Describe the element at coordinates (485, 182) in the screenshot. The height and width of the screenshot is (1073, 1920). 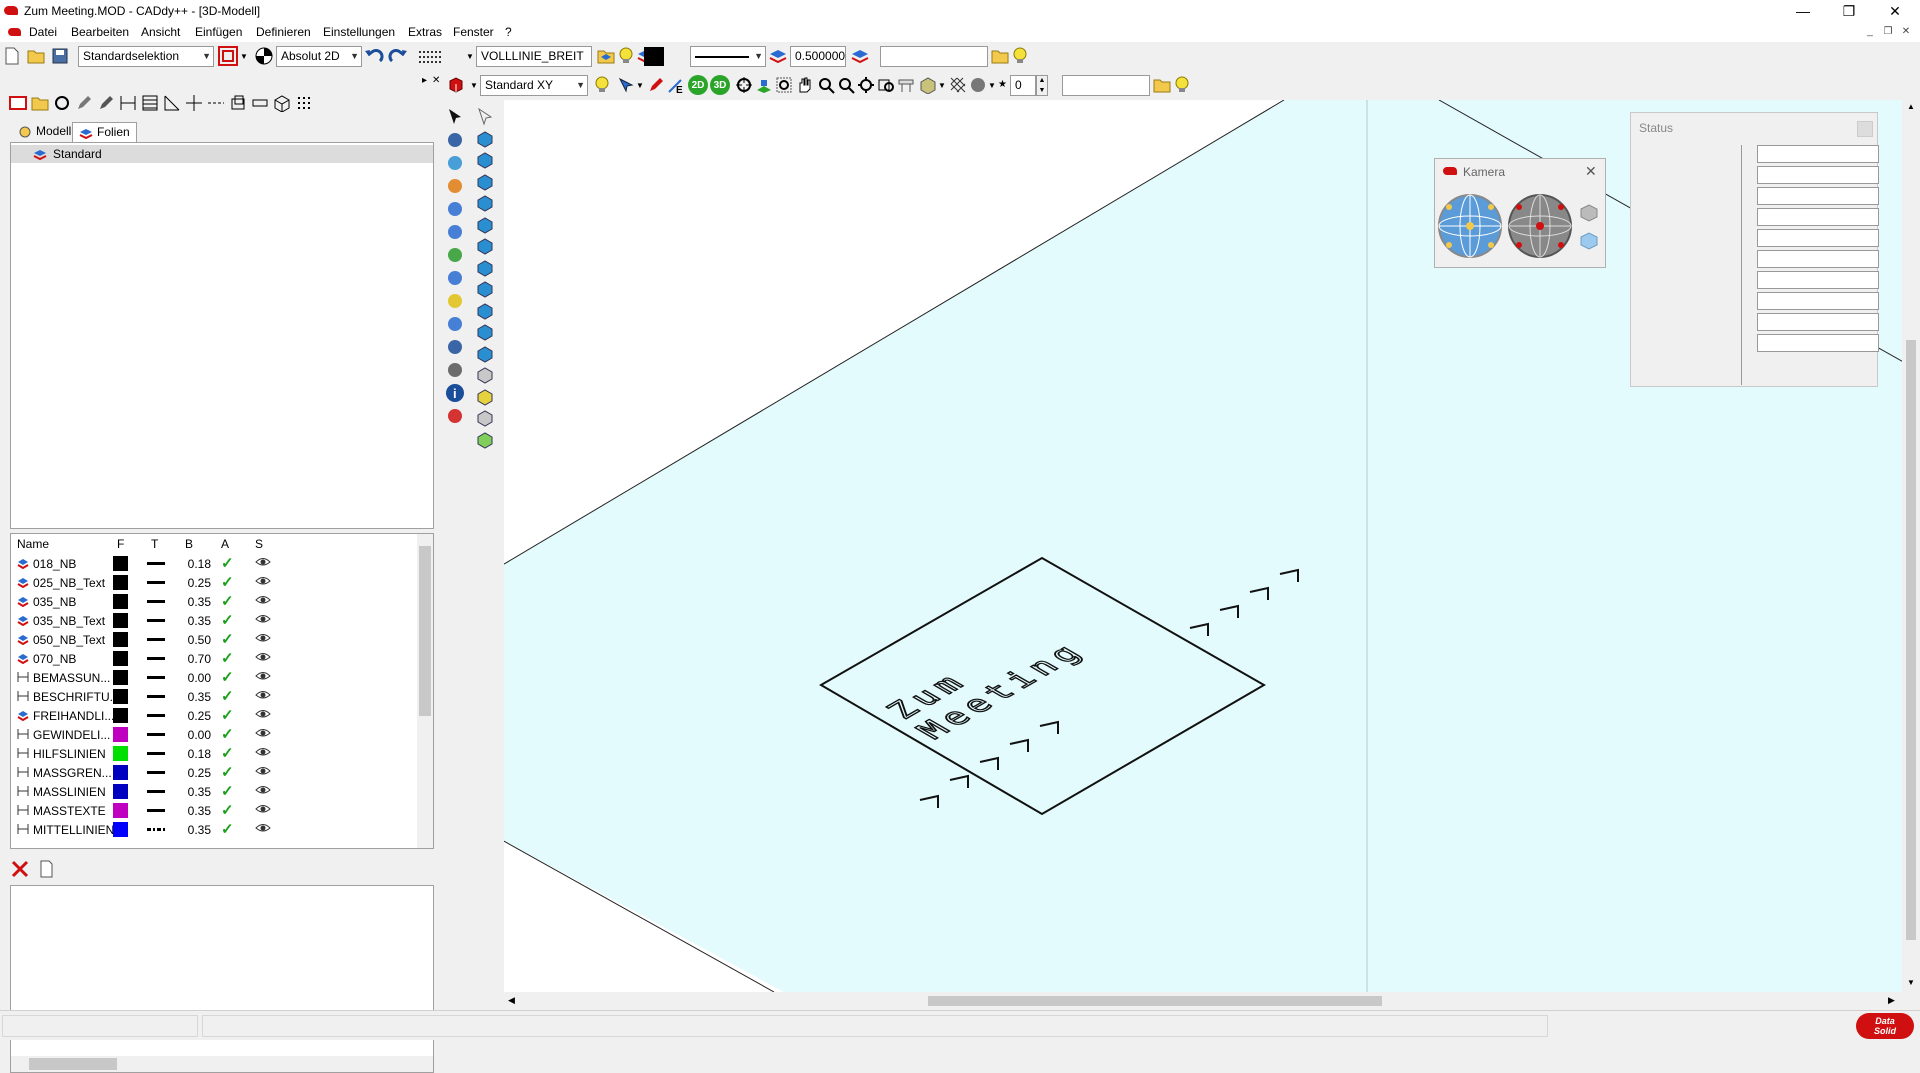
I see `sphere-solid-icon` at that location.